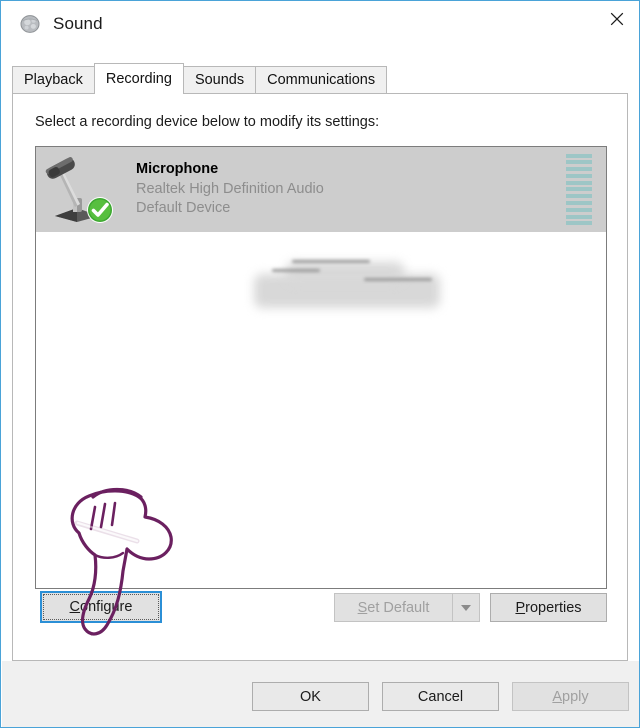 This screenshot has height=728, width=640. What do you see at coordinates (230, 188) in the screenshot?
I see `device-driver: Realtek High Definition Audio` at bounding box center [230, 188].